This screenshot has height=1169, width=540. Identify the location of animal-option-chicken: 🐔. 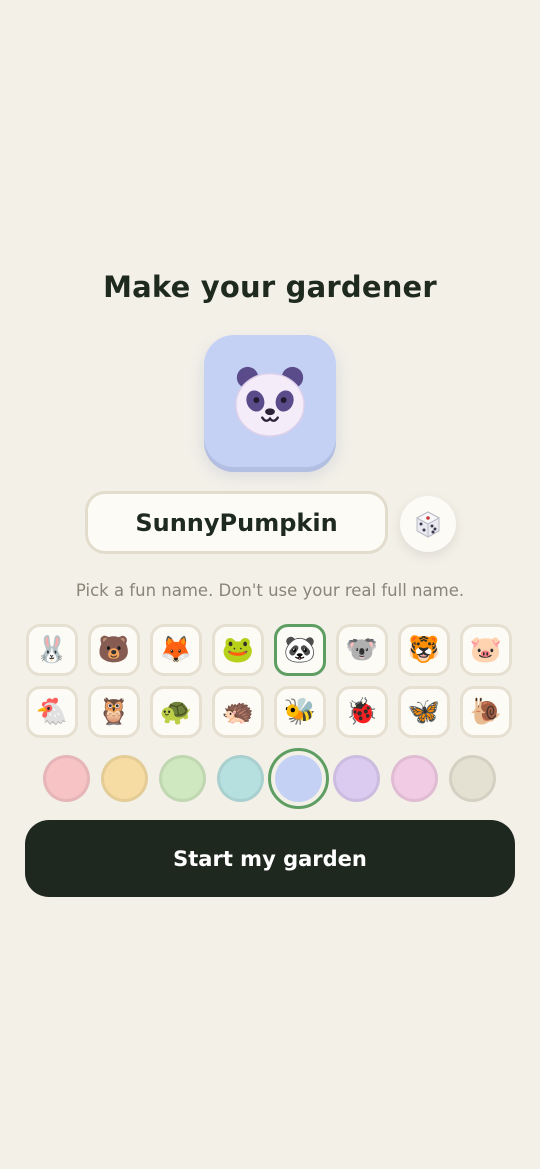
(52, 712).